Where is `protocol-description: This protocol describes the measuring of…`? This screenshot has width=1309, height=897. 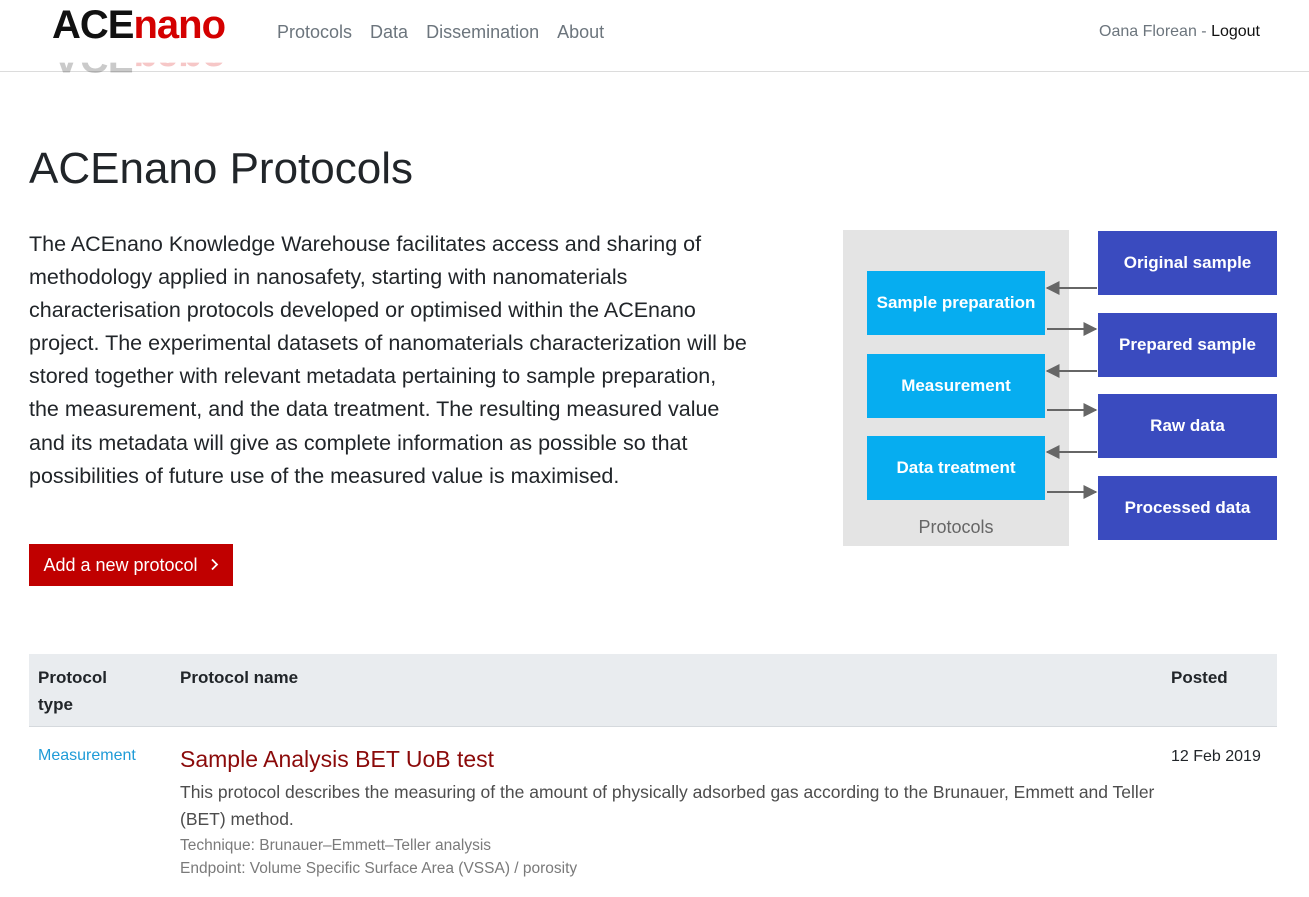 protocol-description: This protocol describes the measuring of… is located at coordinates (667, 805).